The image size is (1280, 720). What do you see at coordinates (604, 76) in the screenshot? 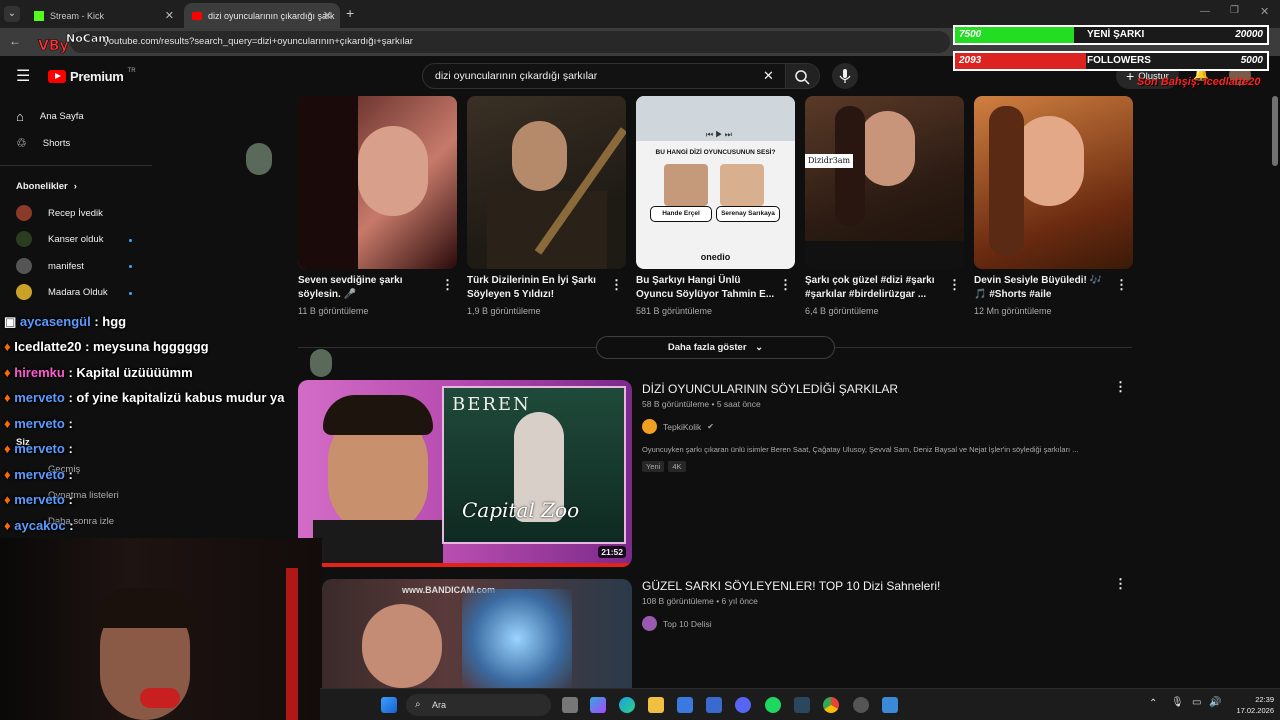
I see `search-input: dizi oyuncularının çıkardığı şarkılar` at bounding box center [604, 76].